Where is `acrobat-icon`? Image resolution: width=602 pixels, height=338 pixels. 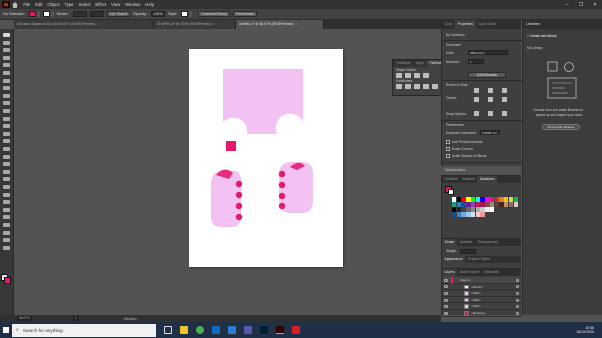 acrobat-icon is located at coordinates (296, 330).